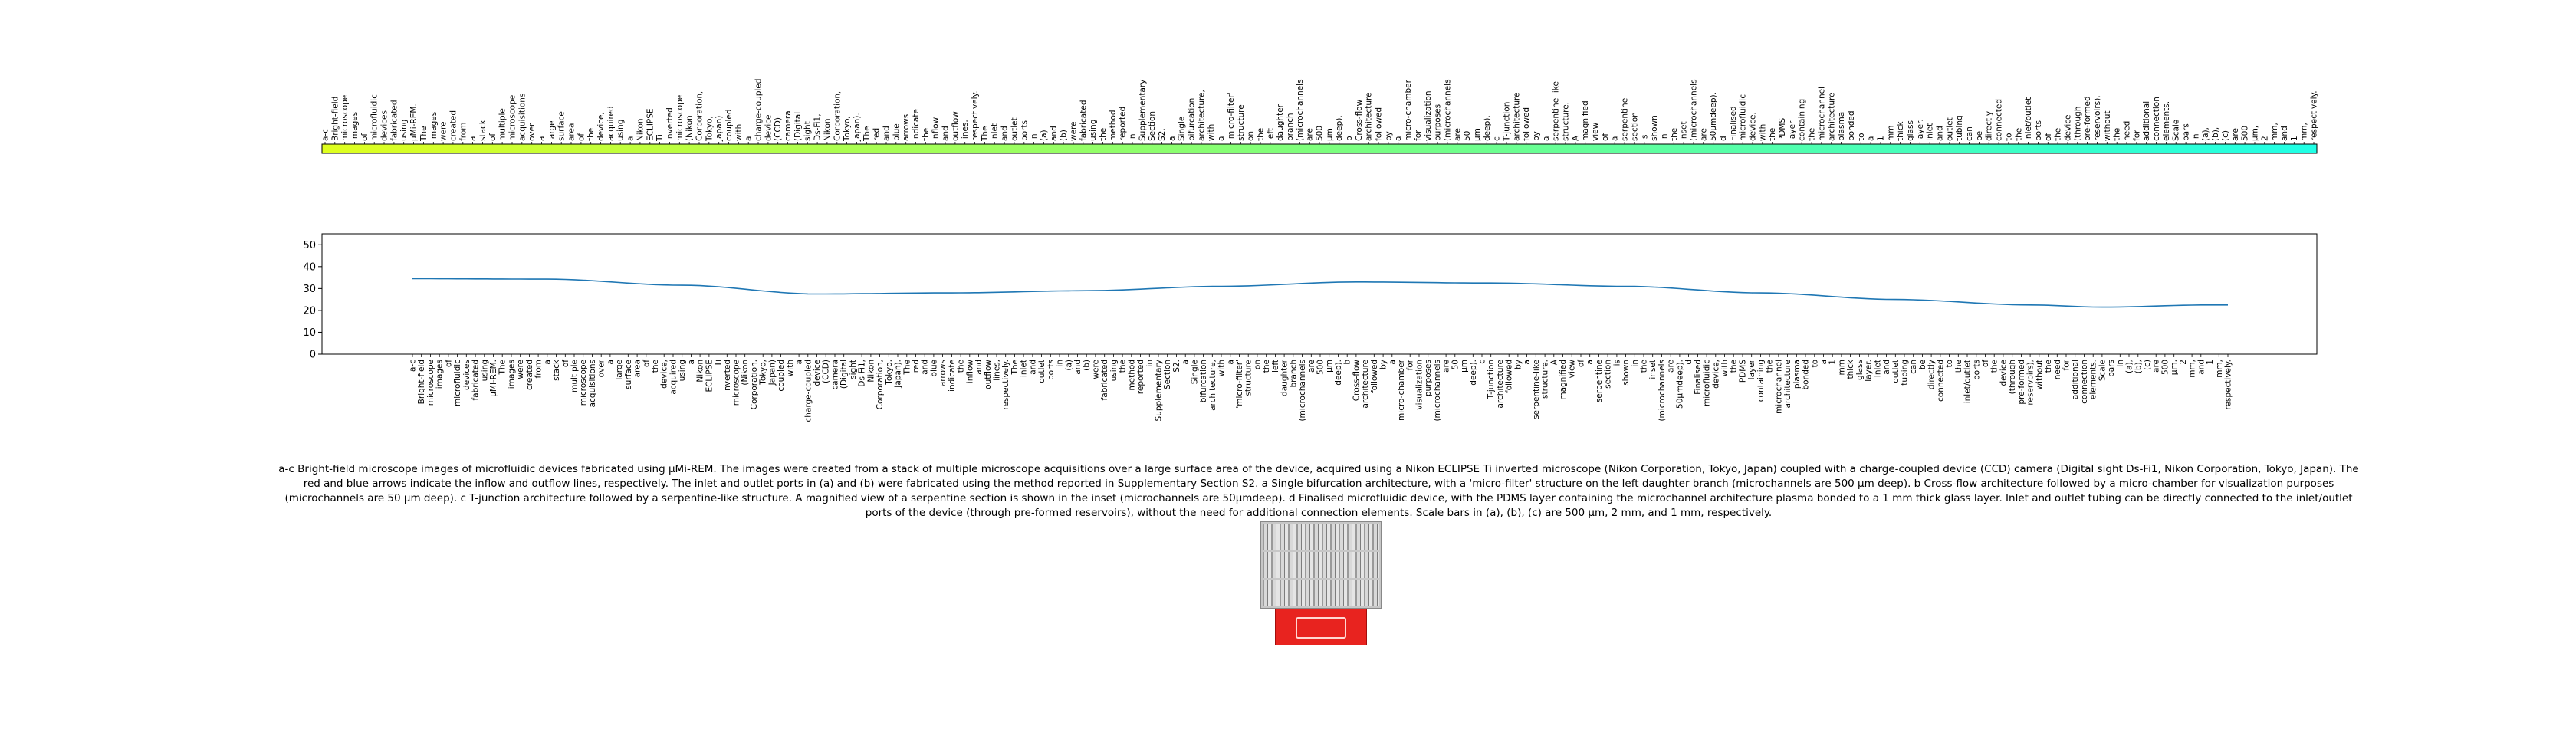 The height and width of the screenshot is (739, 2576). I want to click on x-tick-label: (microchannels, so click(1663, 391).